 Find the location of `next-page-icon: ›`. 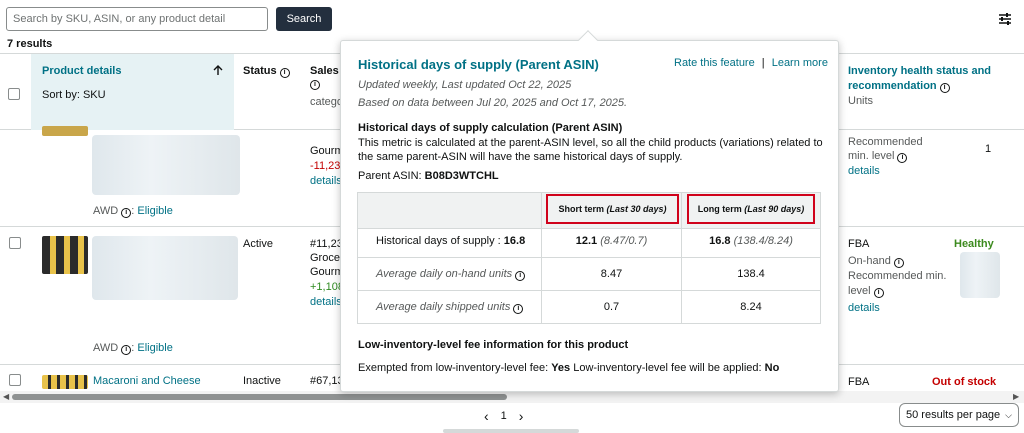

next-page-icon: › is located at coordinates (521, 416).